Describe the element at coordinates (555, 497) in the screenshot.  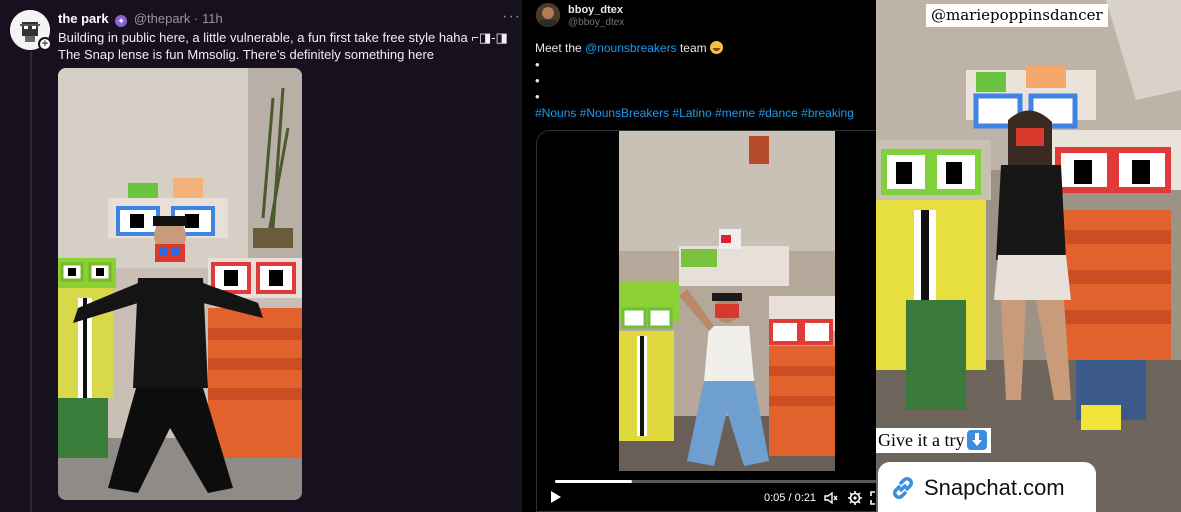
I see `play-icon` at that location.